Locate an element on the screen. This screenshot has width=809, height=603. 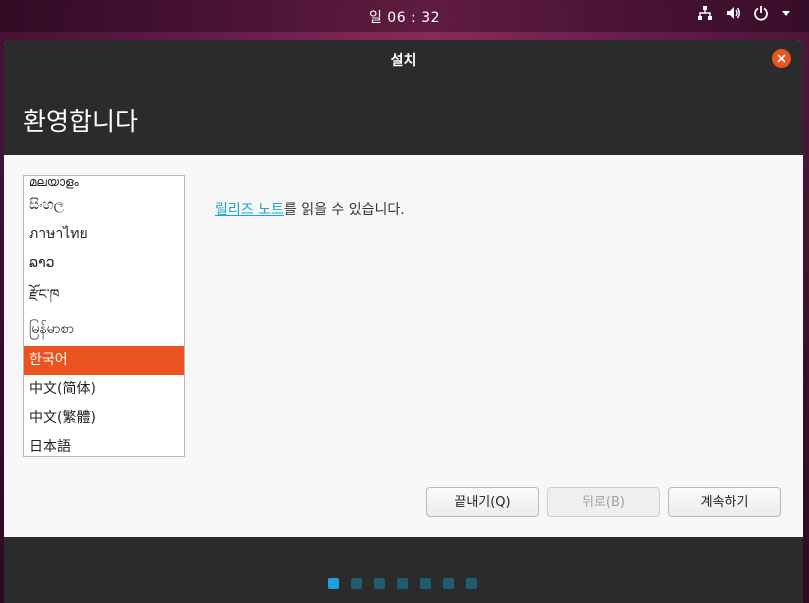
language-item: සිංහල is located at coordinates (104, 205).